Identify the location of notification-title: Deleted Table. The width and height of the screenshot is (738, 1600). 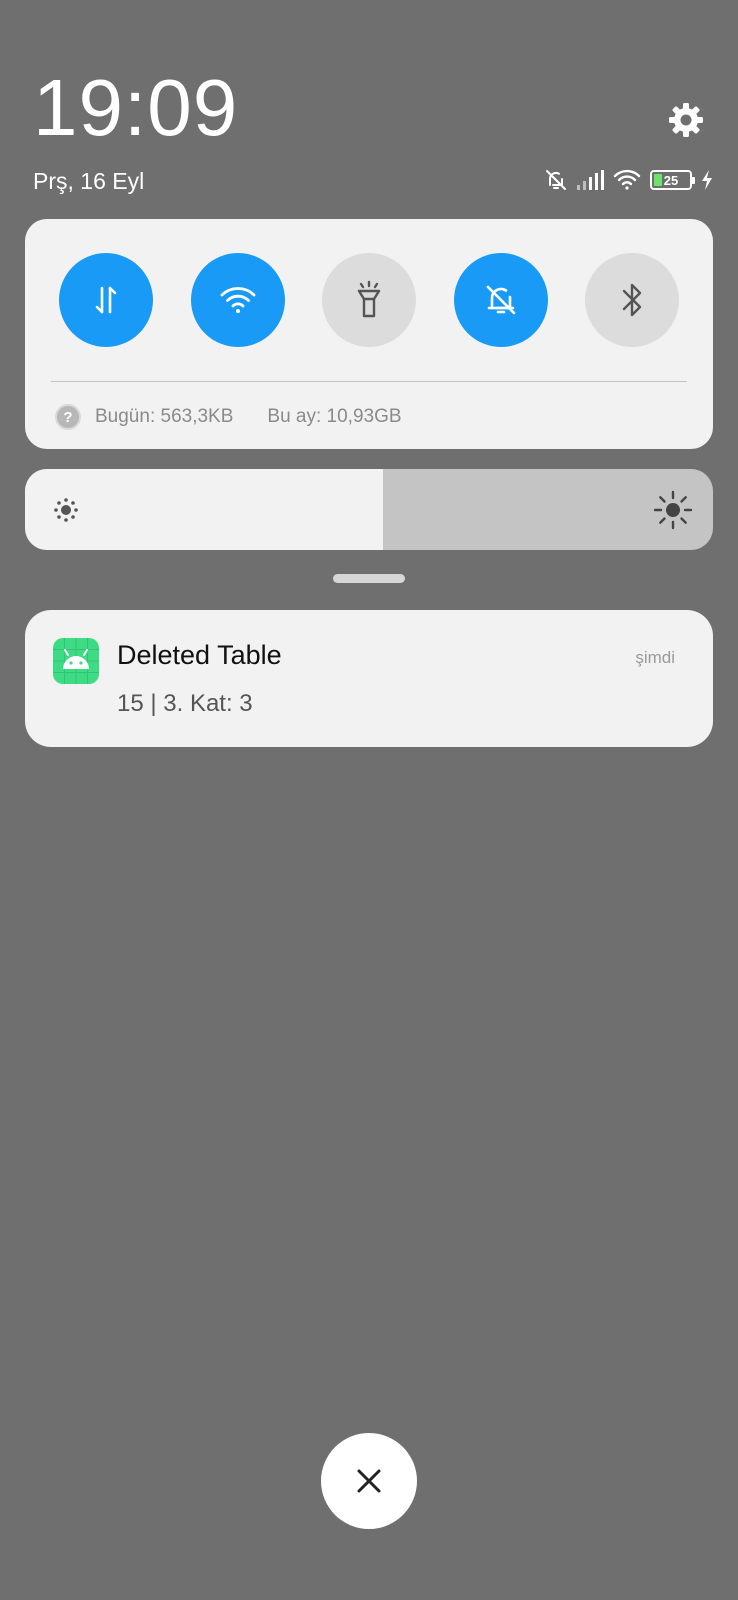
(199, 655).